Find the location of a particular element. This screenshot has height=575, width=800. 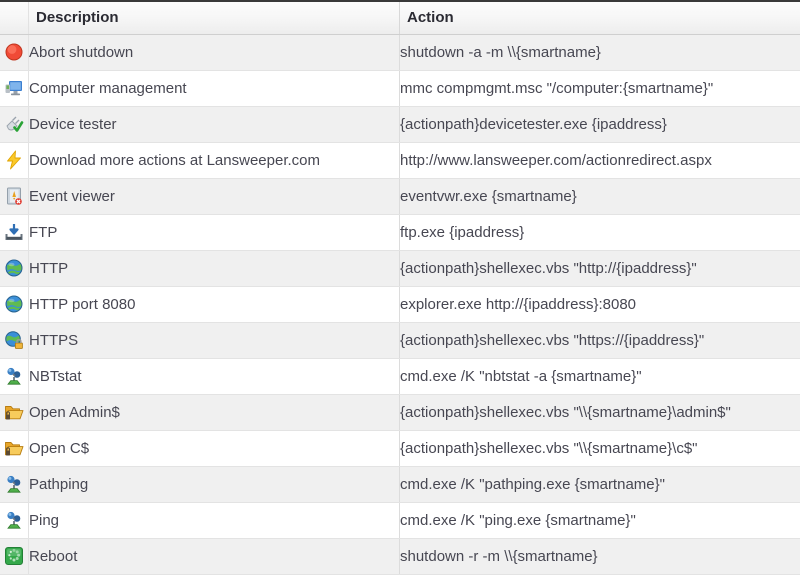

row-description-cell: Download more actions at Lansweeper.com is located at coordinates (214, 160).